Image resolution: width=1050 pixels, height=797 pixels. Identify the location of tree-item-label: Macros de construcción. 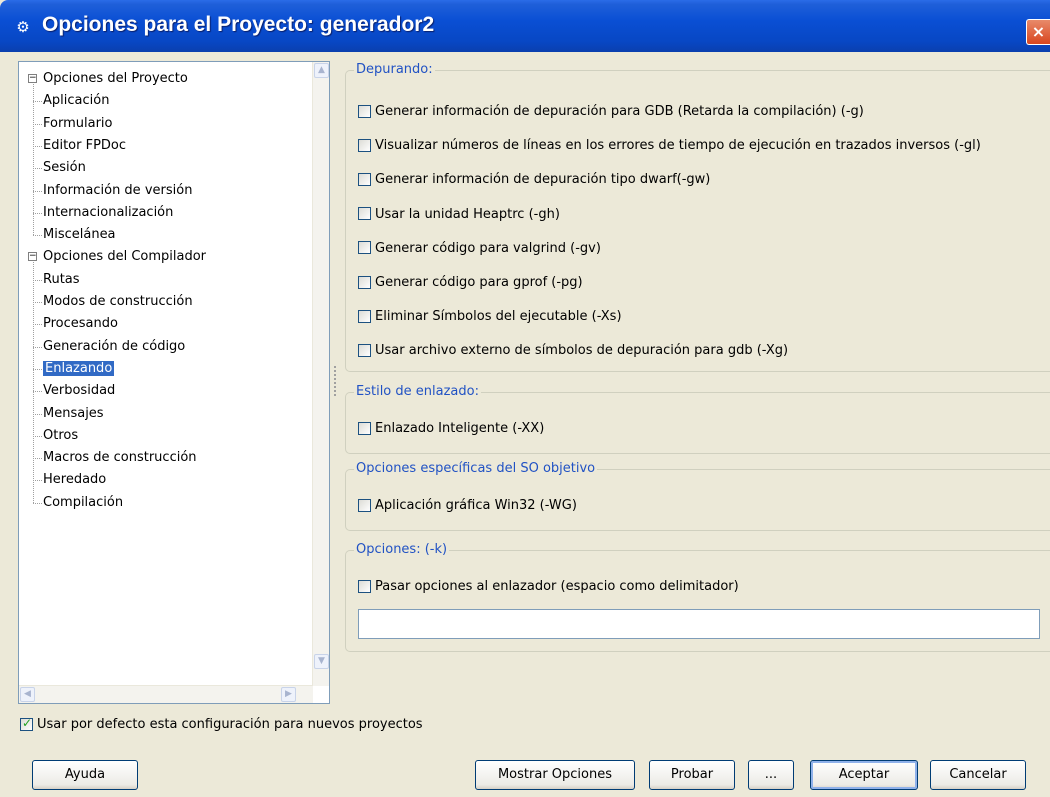
(120, 458).